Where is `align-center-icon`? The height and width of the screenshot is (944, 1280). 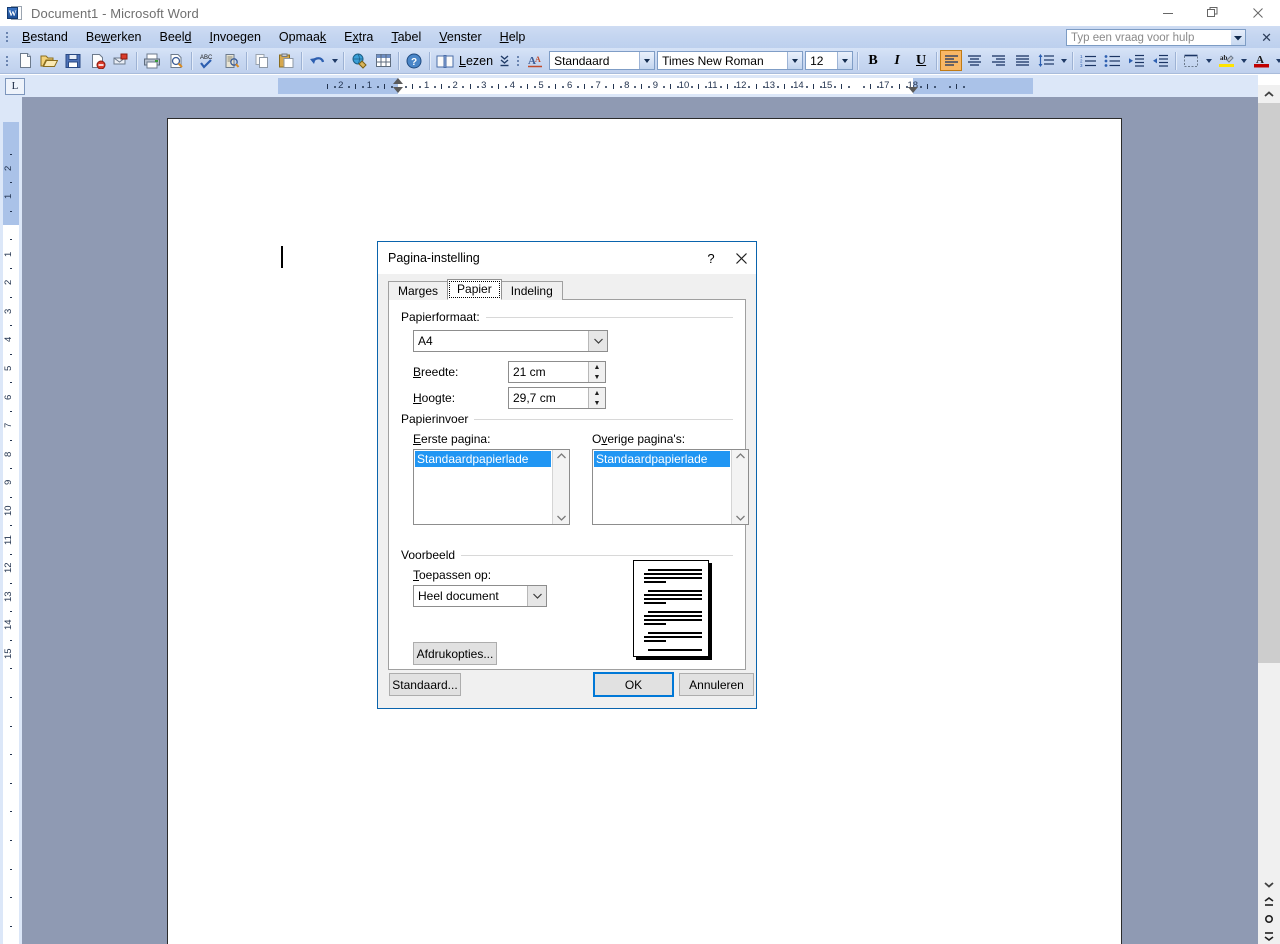 align-center-icon is located at coordinates (974, 61).